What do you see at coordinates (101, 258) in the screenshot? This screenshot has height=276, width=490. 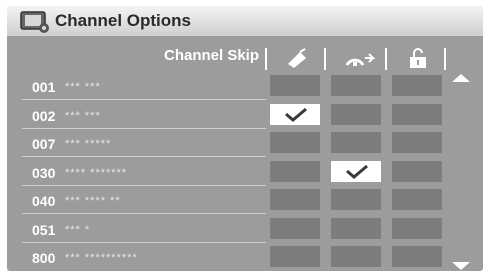 I see `channel-name: *** **********` at bounding box center [101, 258].